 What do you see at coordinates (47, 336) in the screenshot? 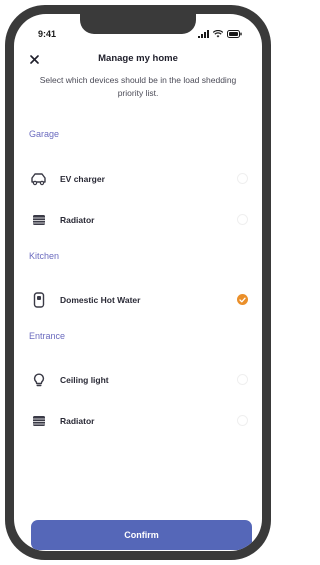
I see `section-title-entrance: Entrance` at bounding box center [47, 336].